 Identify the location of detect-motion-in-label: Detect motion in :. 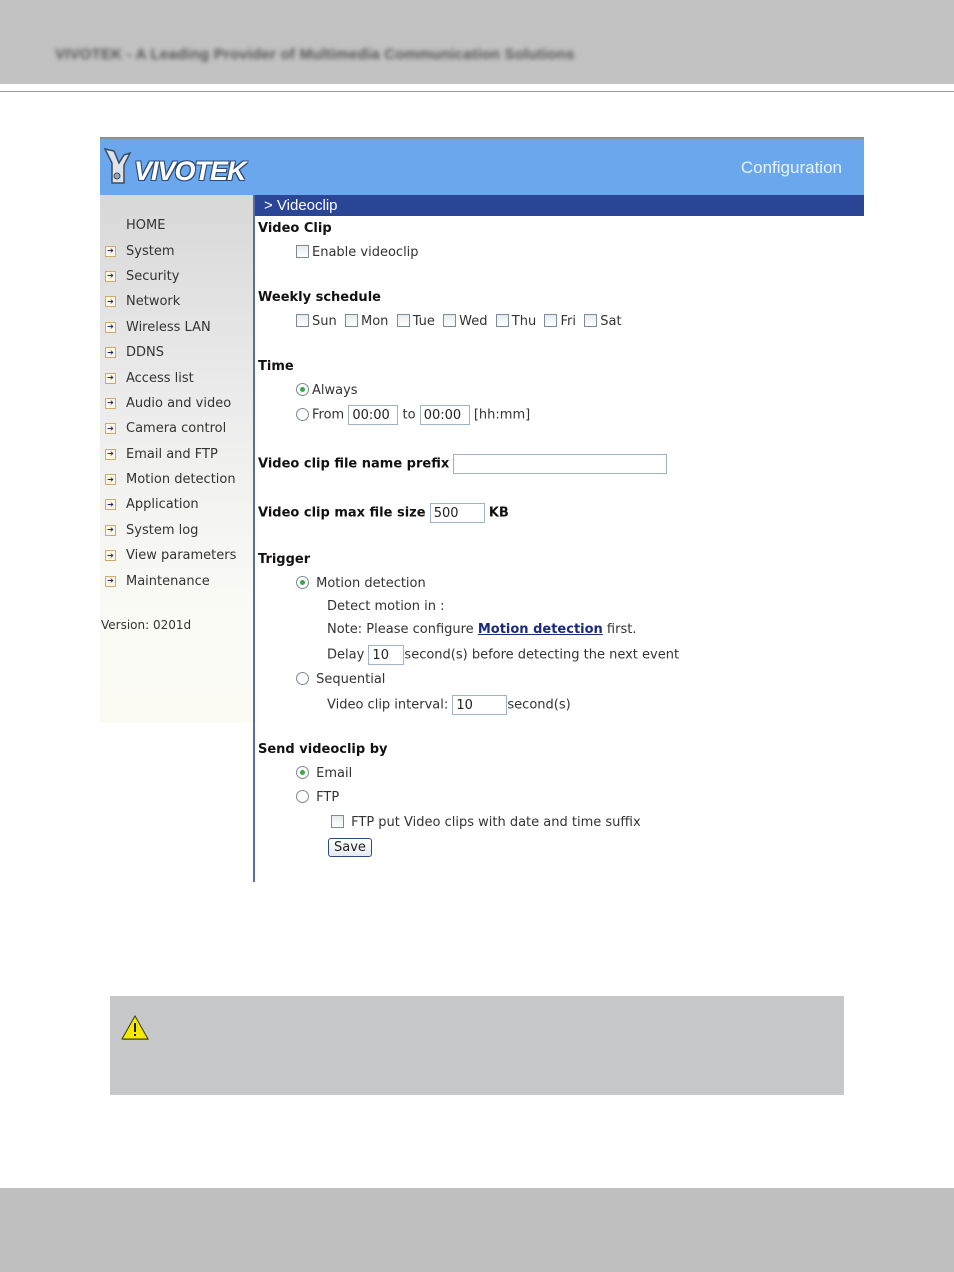
(386, 606).